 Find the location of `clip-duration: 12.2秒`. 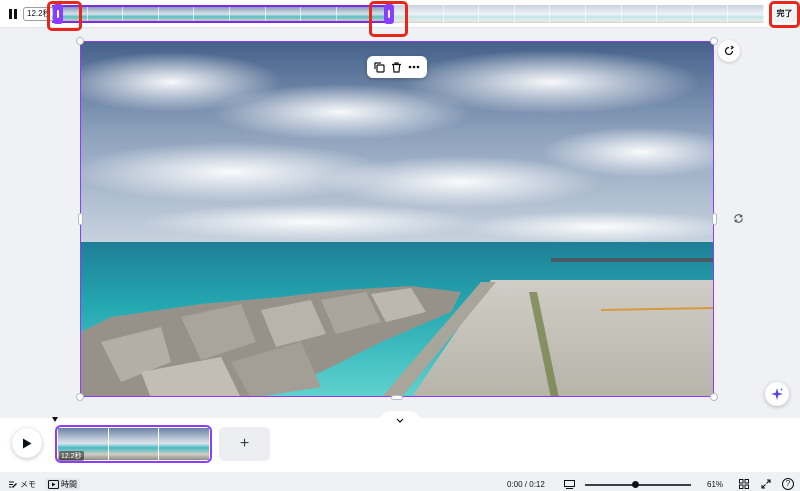

clip-duration: 12.2秒 is located at coordinates (71, 456).